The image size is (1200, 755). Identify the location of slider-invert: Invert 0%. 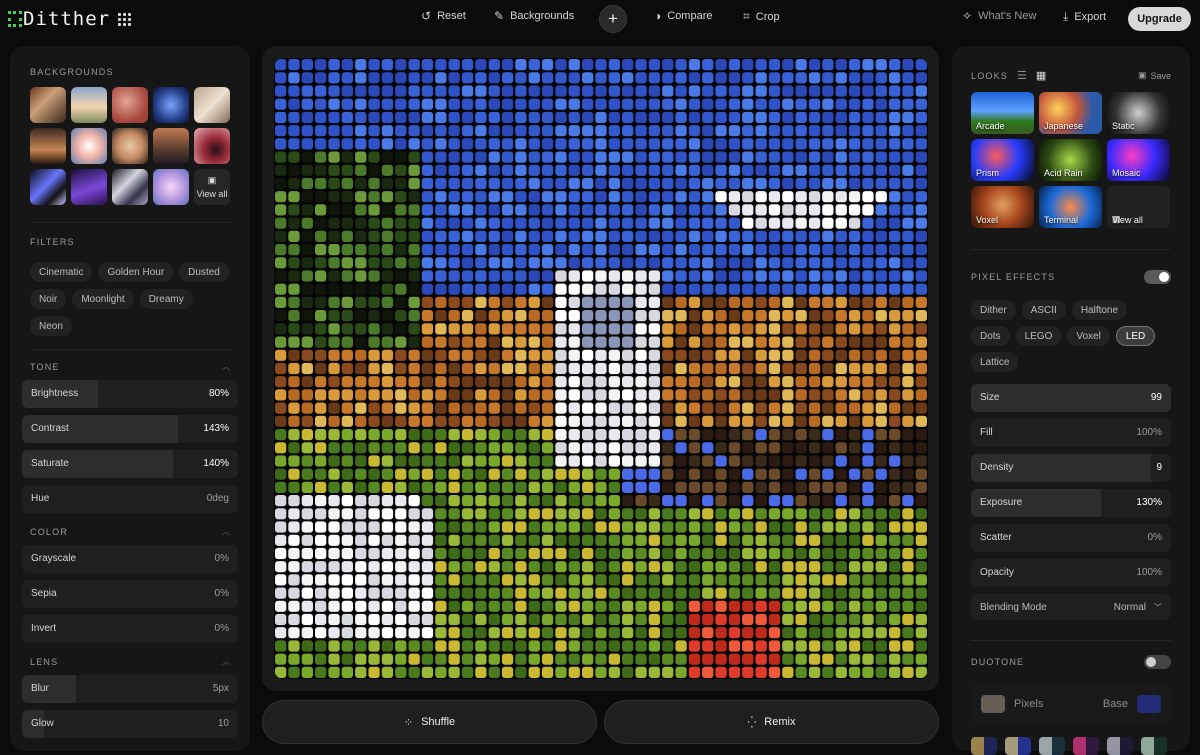
(130, 629).